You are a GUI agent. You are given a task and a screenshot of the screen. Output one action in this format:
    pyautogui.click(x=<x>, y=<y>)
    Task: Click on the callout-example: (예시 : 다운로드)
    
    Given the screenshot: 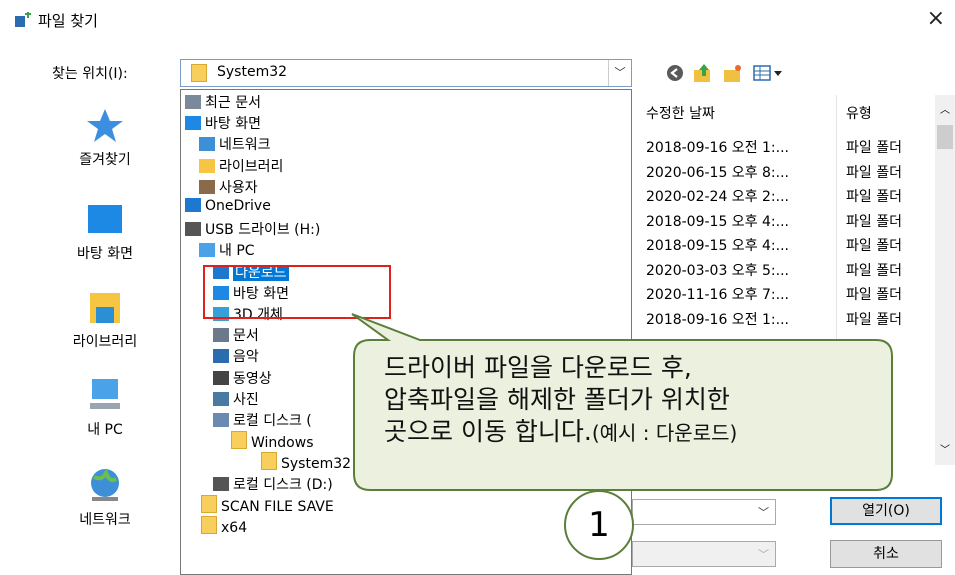 What is the action you would take?
    pyautogui.click(x=664, y=433)
    